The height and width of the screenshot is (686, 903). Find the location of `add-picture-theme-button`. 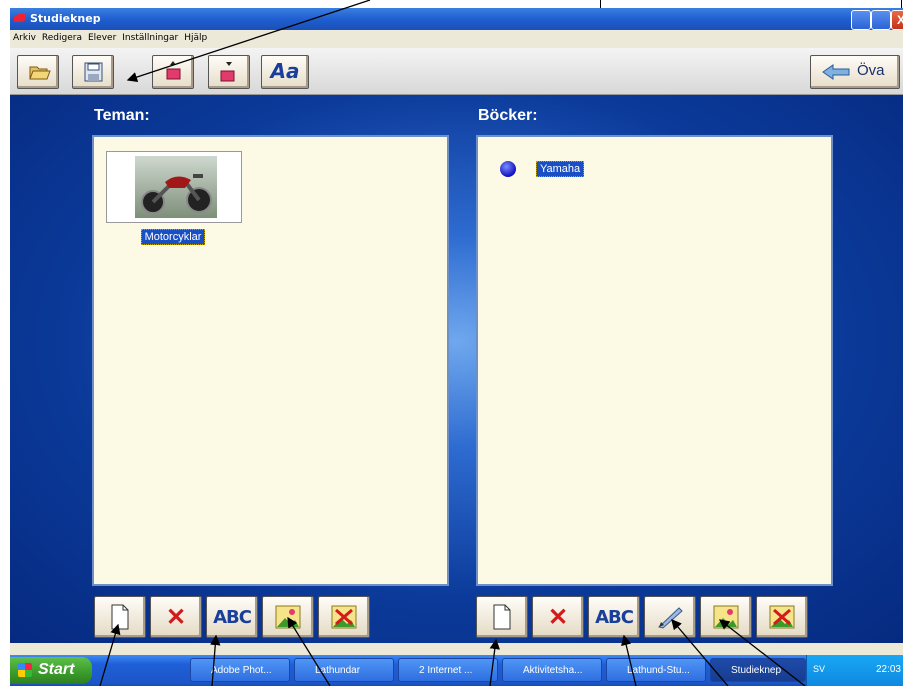

add-picture-theme-button is located at coordinates (288, 617).